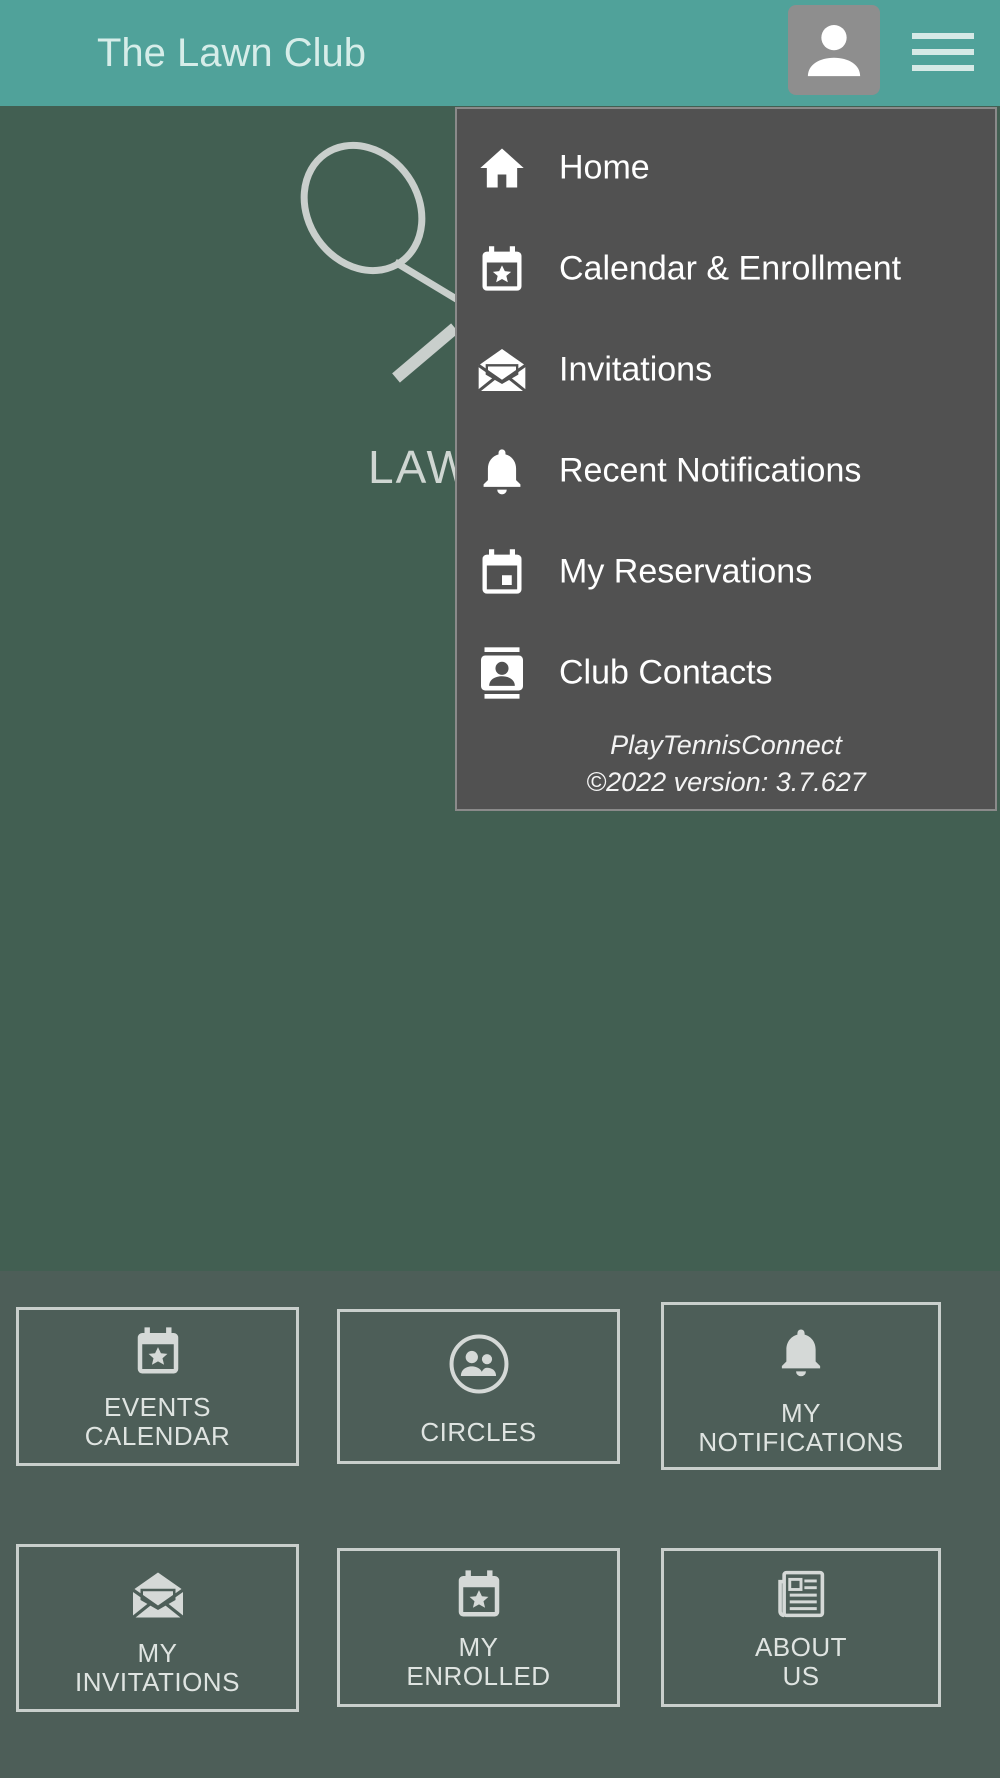  I want to click on menu-item-invitations: Invitations, so click(726, 369).